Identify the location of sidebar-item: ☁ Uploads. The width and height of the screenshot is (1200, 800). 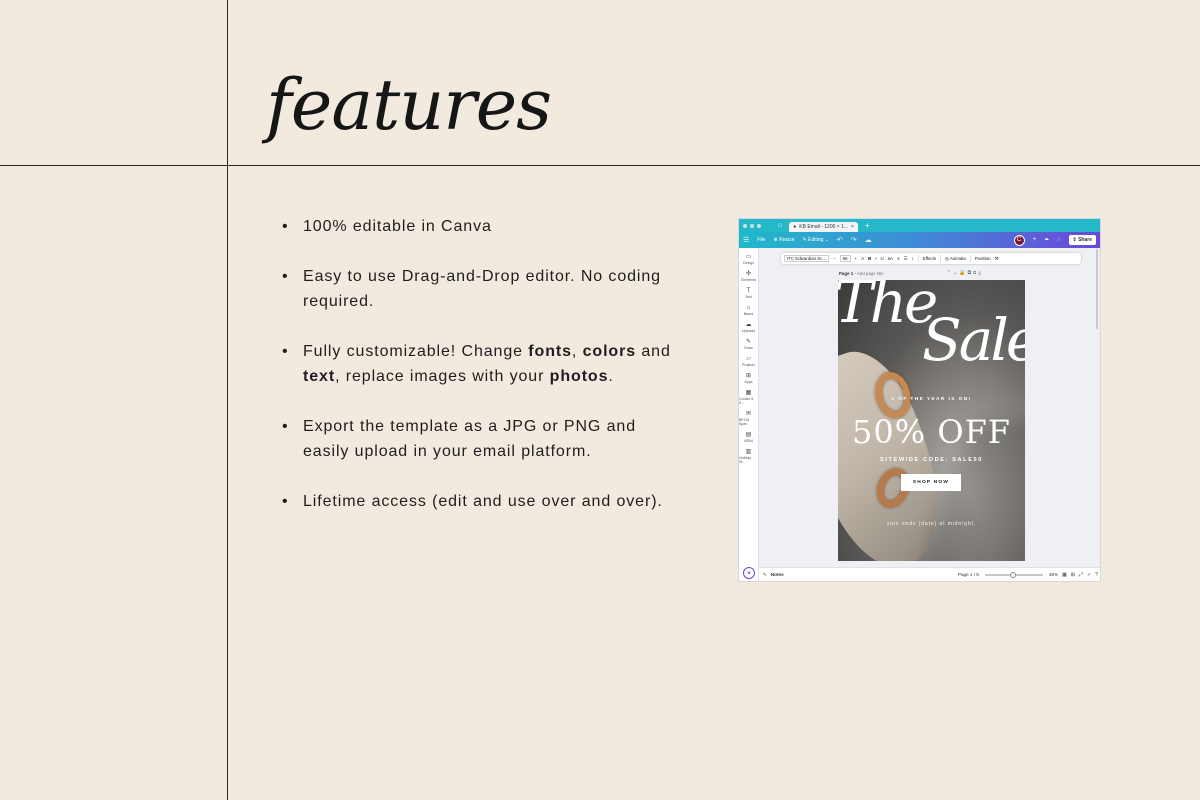
(748, 327).